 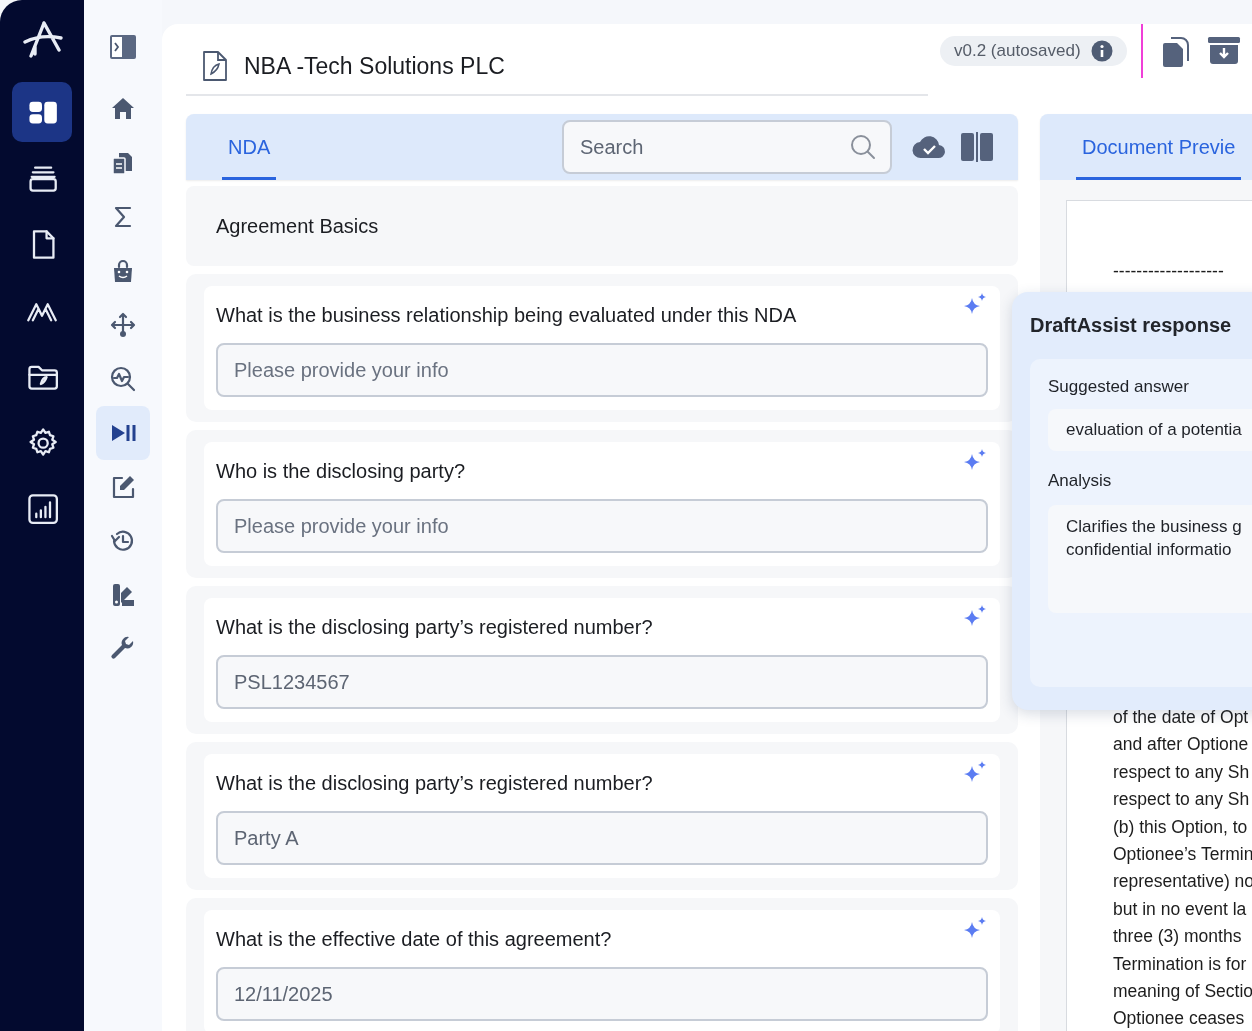 I want to click on rail-button, so click(x=42, y=112).